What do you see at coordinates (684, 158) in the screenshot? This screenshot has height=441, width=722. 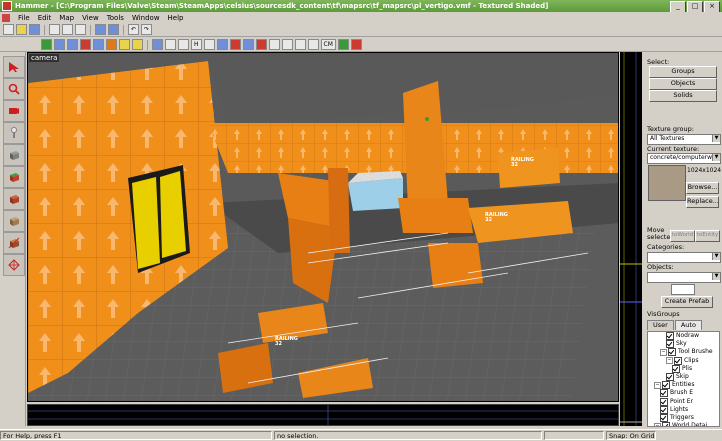 I see `current-texture-select: concrete/computerwall ▼` at bounding box center [684, 158].